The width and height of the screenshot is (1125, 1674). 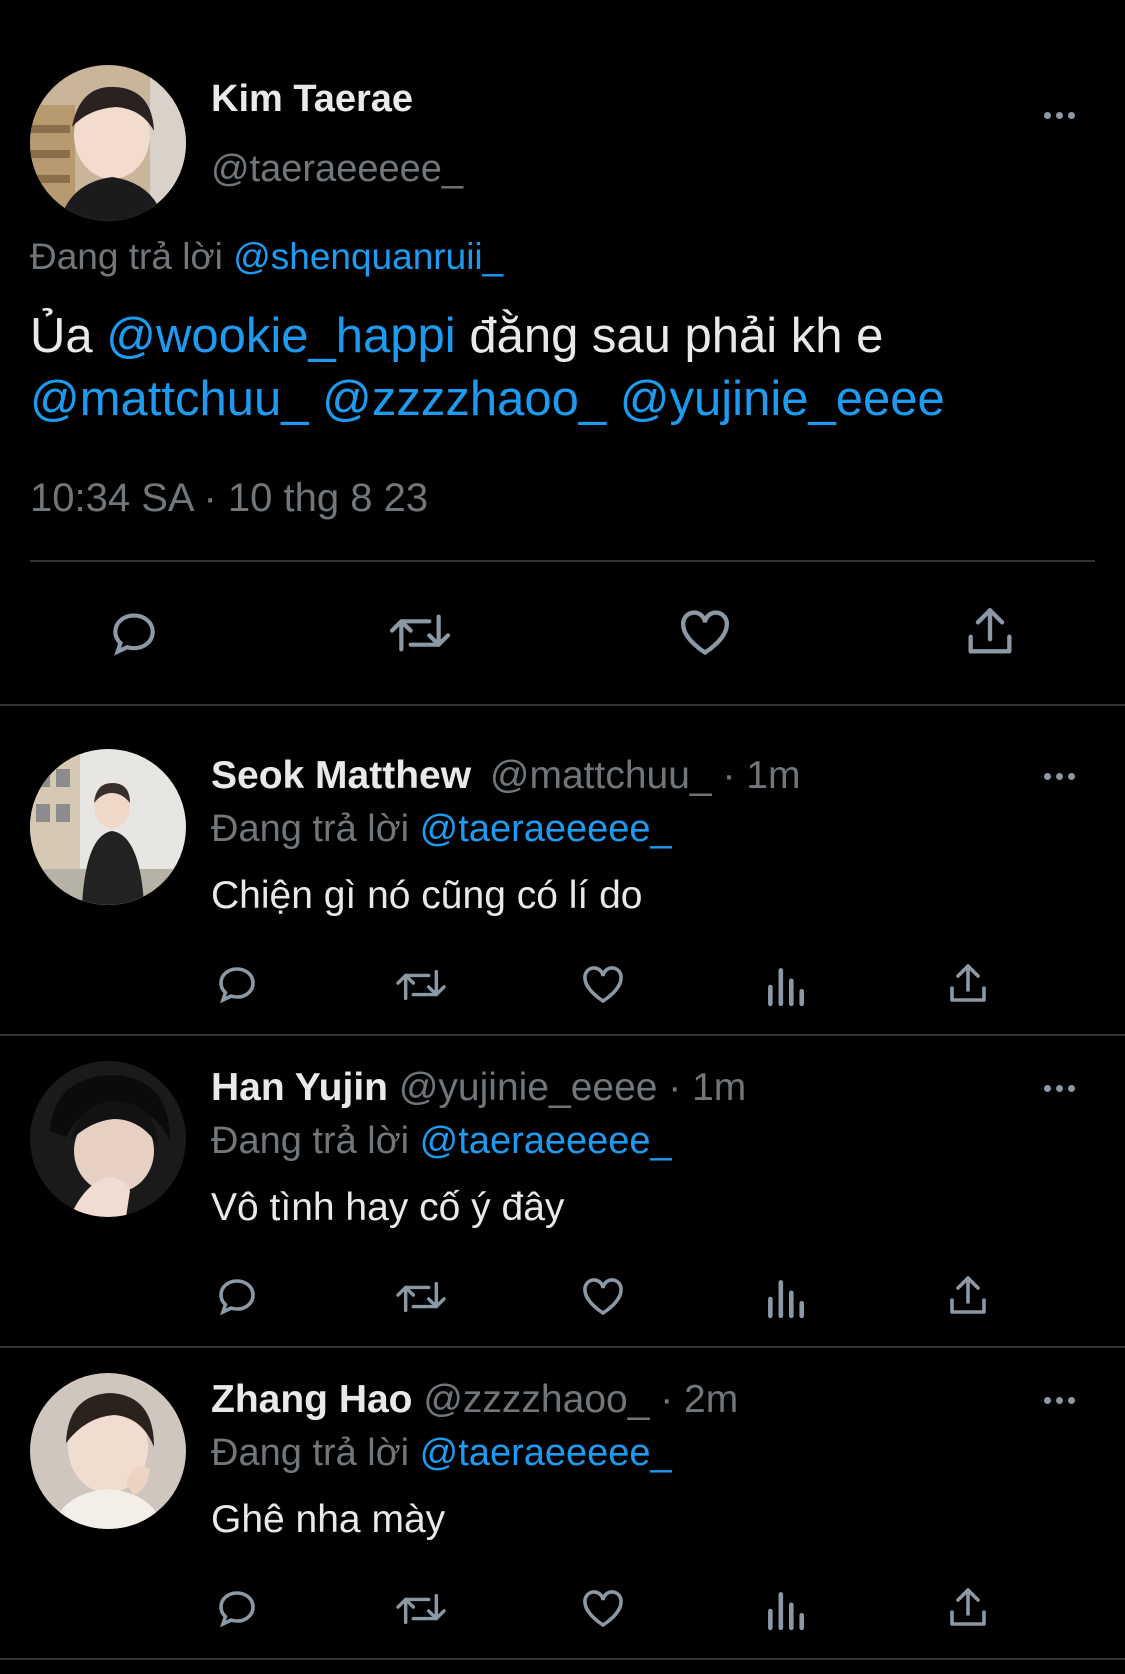 What do you see at coordinates (61, 336) in the screenshot?
I see `text-prefix: Ủa` at bounding box center [61, 336].